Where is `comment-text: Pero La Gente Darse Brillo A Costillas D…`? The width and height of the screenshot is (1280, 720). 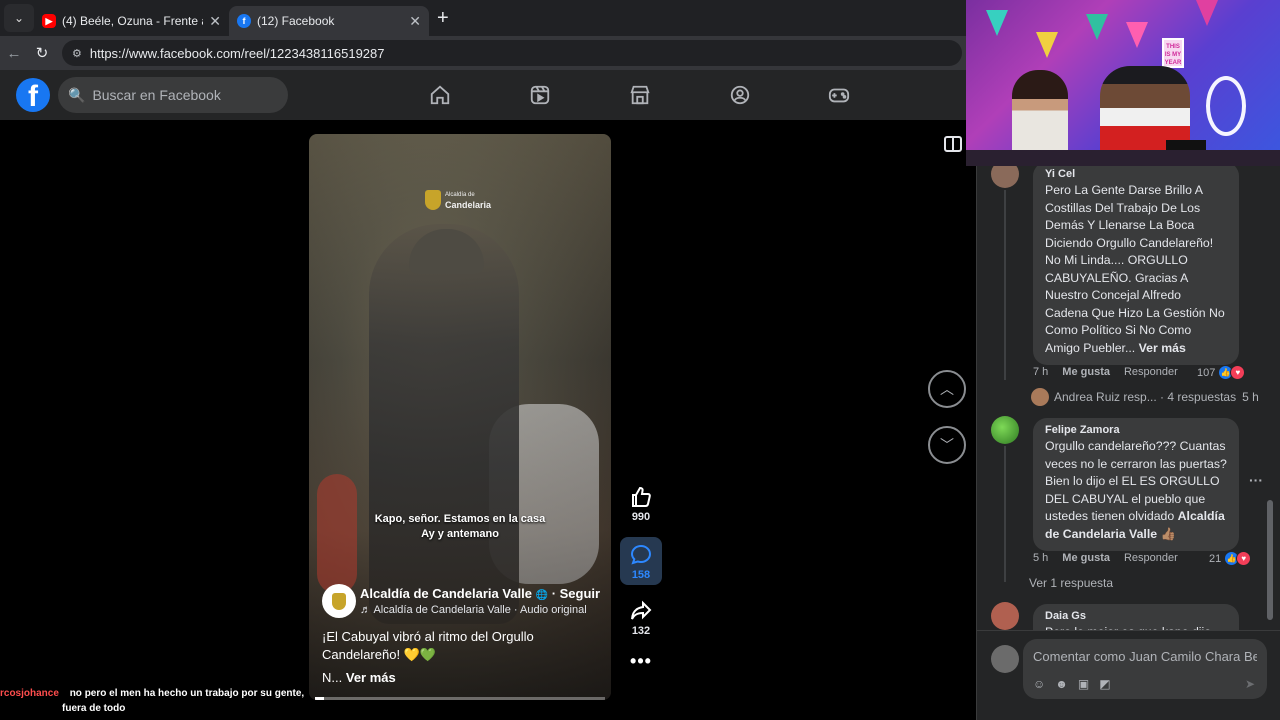 comment-text: Pero La Gente Darse Brillo A Costillas D… is located at coordinates (1135, 269).